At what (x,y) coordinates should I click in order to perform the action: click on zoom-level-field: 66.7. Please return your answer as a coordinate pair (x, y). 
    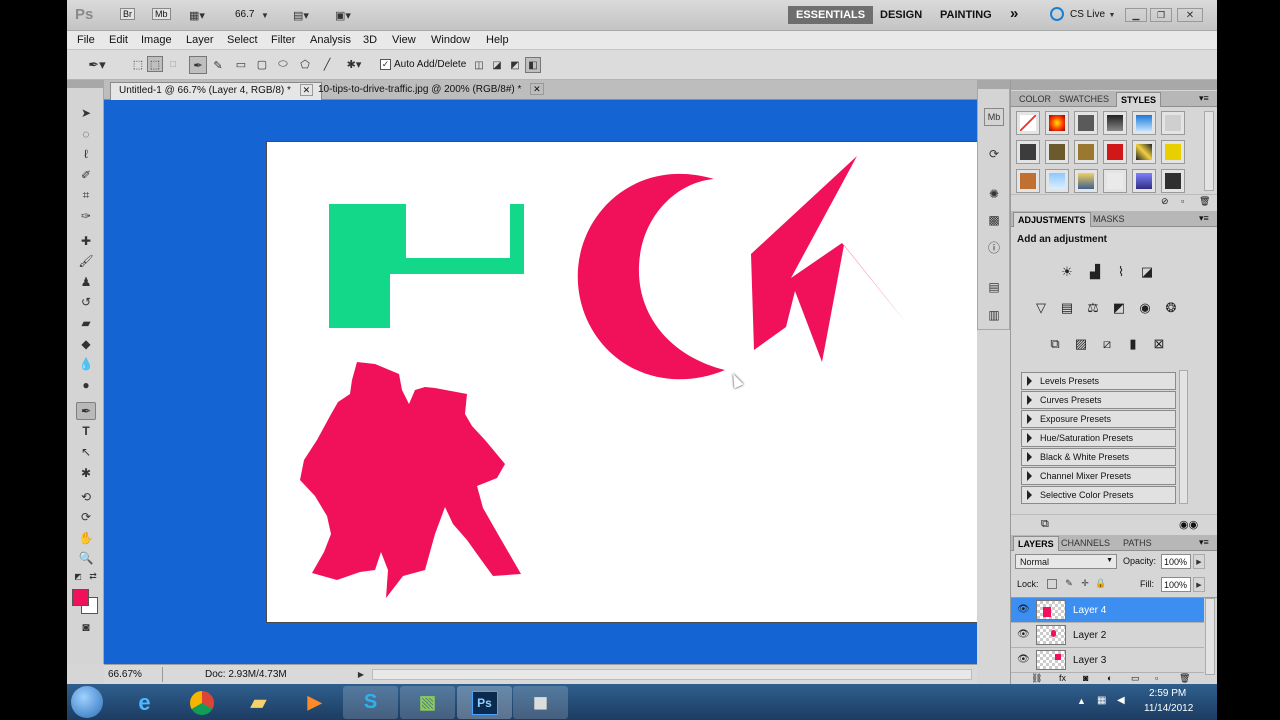
    Looking at the image, I should click on (244, 14).